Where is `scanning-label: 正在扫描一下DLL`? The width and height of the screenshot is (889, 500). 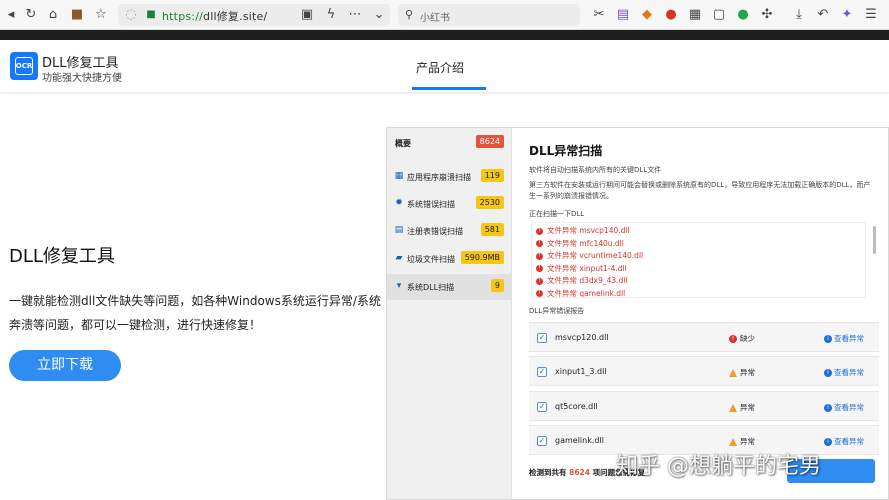 scanning-label: 正在扫描一下DLL is located at coordinates (557, 214).